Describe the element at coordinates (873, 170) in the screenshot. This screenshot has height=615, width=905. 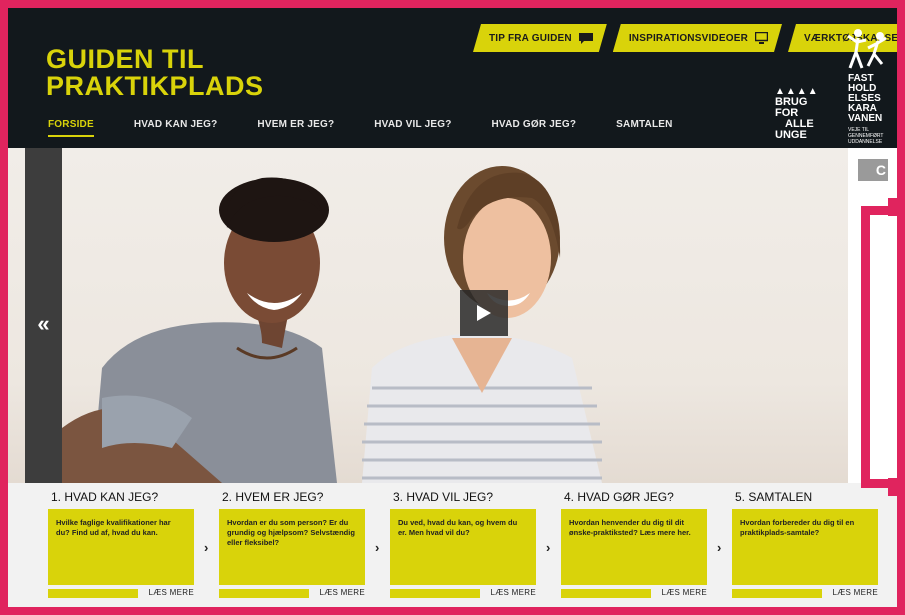
I see `side-tab: C` at that location.